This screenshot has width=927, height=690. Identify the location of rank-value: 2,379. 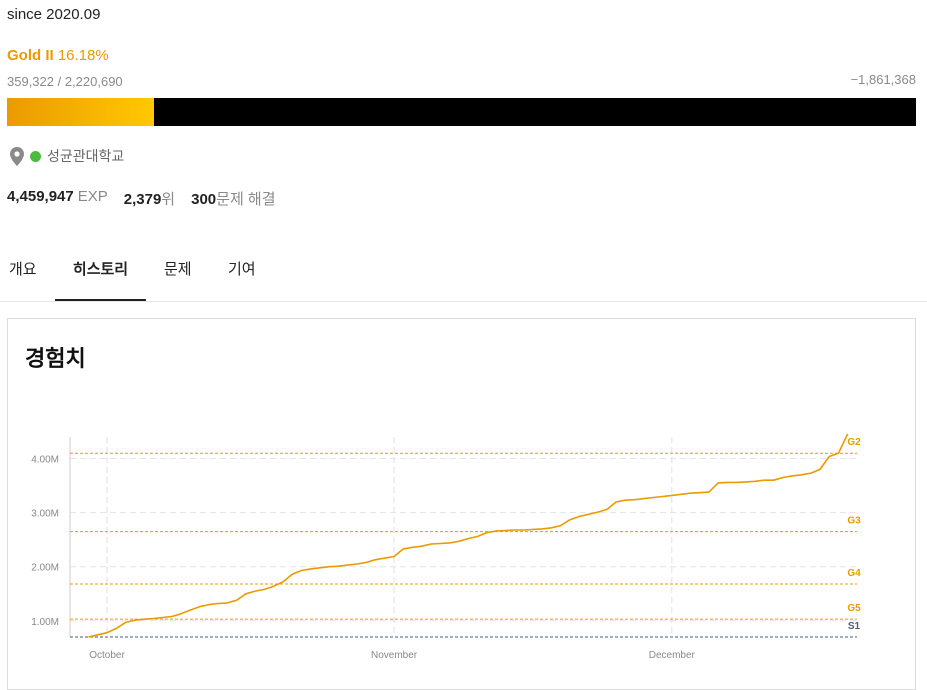
(142, 199).